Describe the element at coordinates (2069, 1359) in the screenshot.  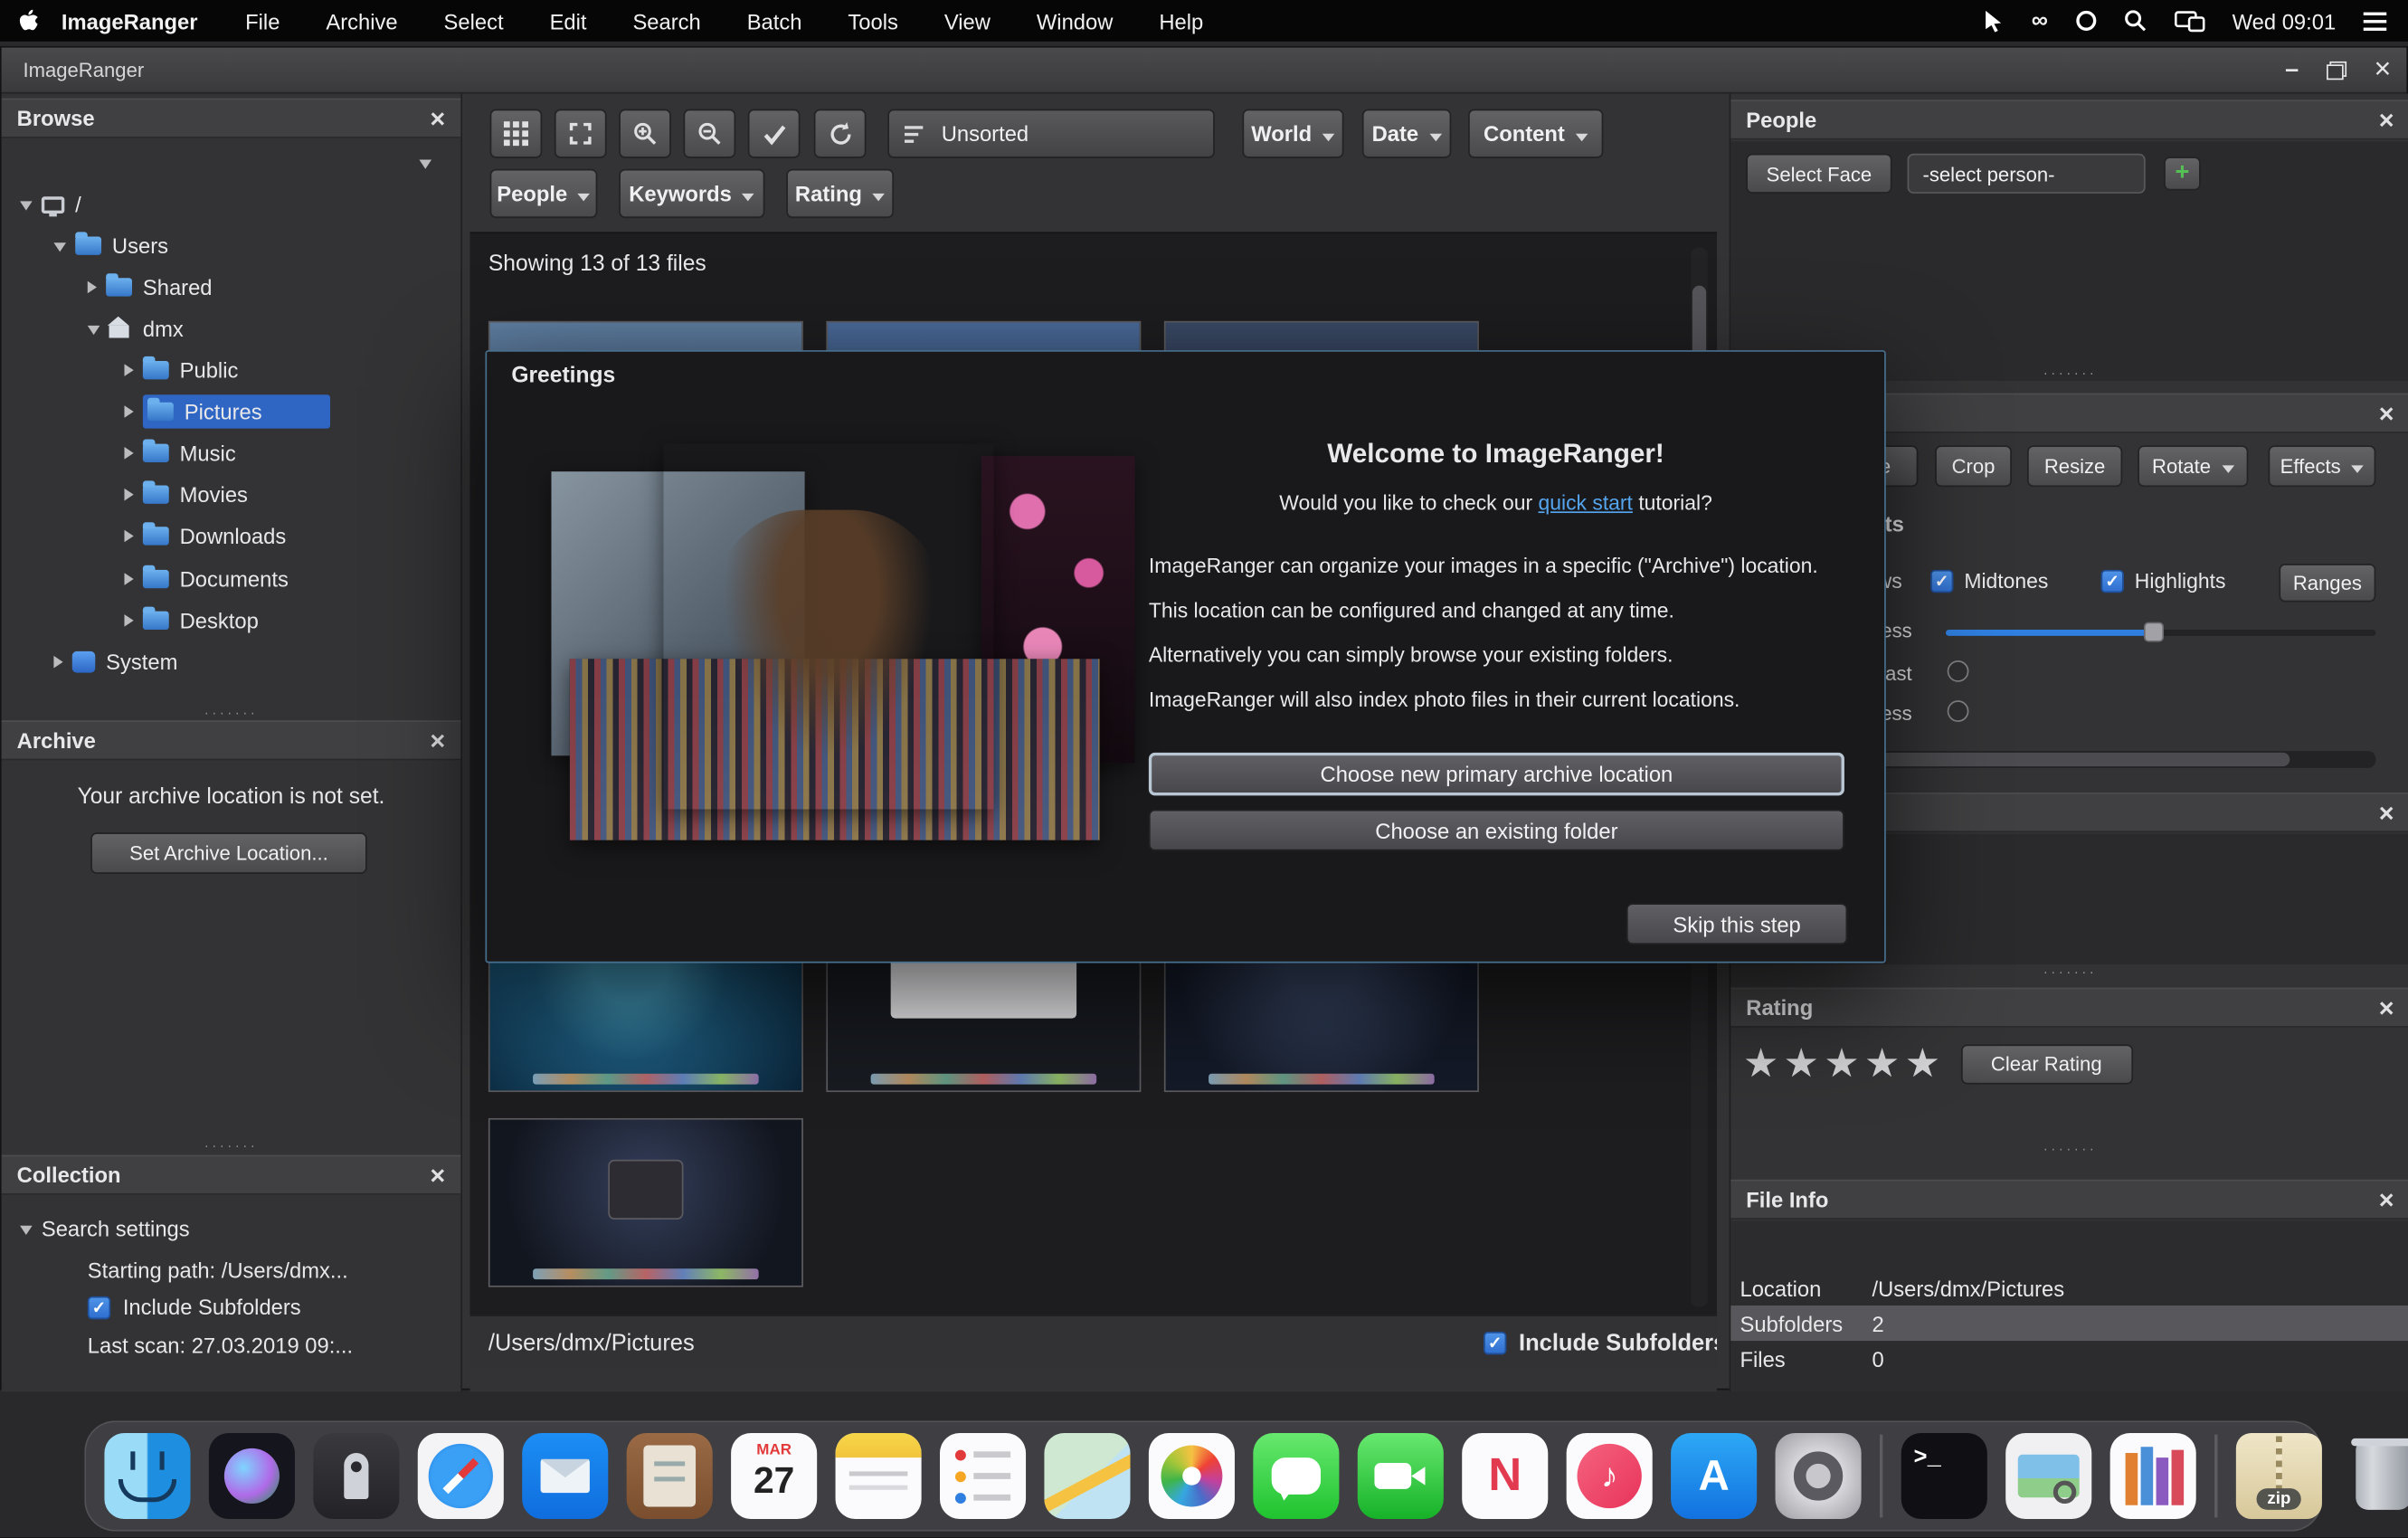
I see `fileinfo-row-files: Files 0` at that location.